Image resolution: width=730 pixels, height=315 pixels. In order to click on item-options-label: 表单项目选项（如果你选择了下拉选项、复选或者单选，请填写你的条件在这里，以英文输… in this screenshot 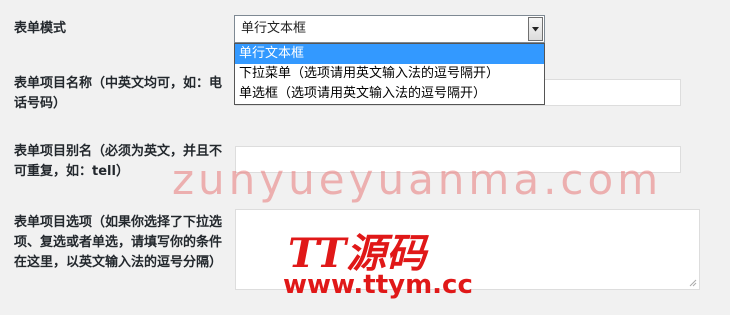, I will do `click(118, 242)`.